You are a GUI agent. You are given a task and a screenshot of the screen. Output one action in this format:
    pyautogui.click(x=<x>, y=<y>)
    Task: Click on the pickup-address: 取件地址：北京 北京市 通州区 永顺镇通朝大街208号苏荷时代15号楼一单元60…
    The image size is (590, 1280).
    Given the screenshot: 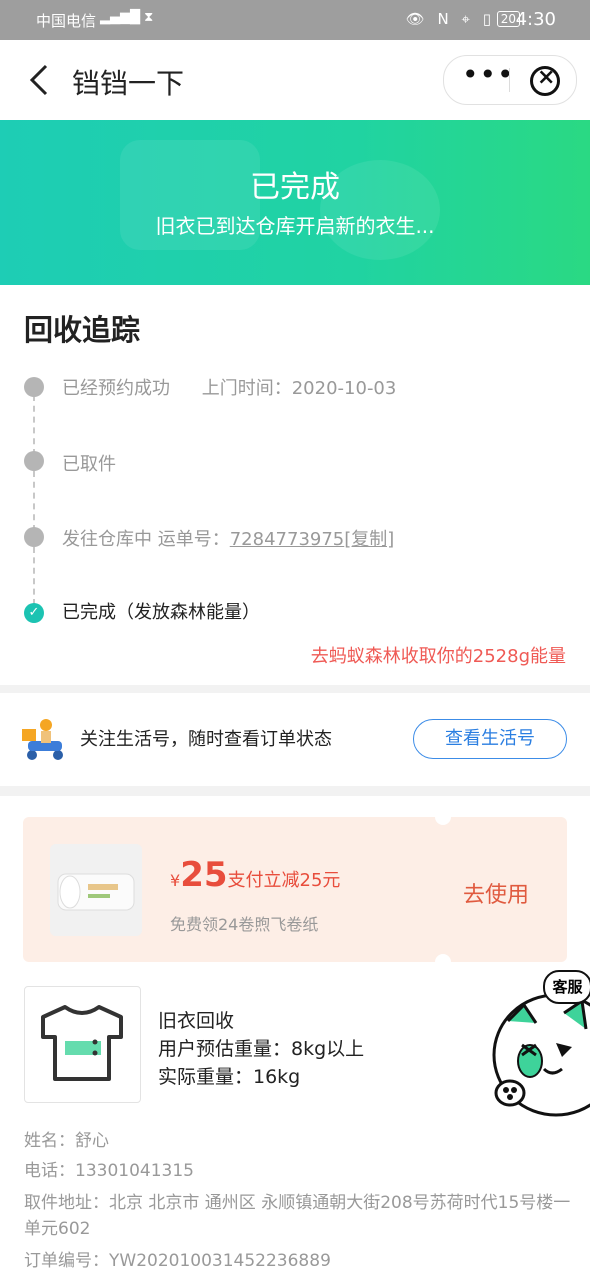 What is the action you would take?
    pyautogui.click(x=297, y=1216)
    